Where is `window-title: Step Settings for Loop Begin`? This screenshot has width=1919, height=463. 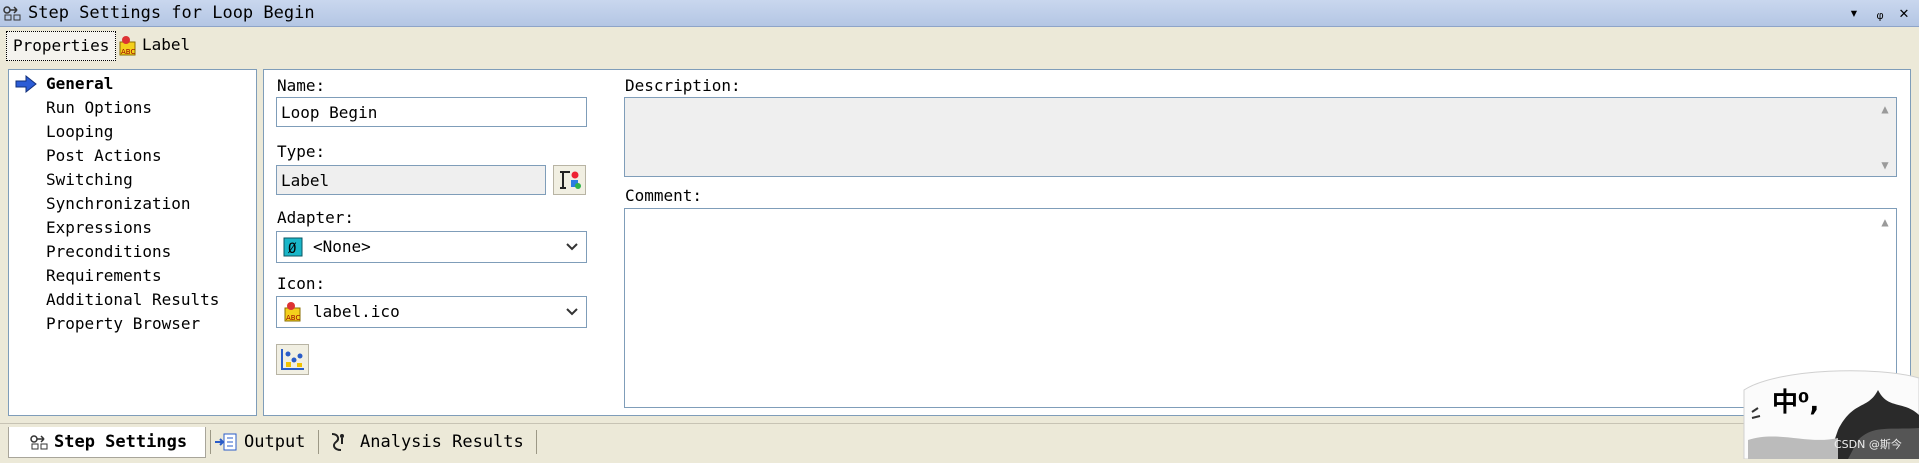
window-title: Step Settings for Loop Begin is located at coordinates (171, 13).